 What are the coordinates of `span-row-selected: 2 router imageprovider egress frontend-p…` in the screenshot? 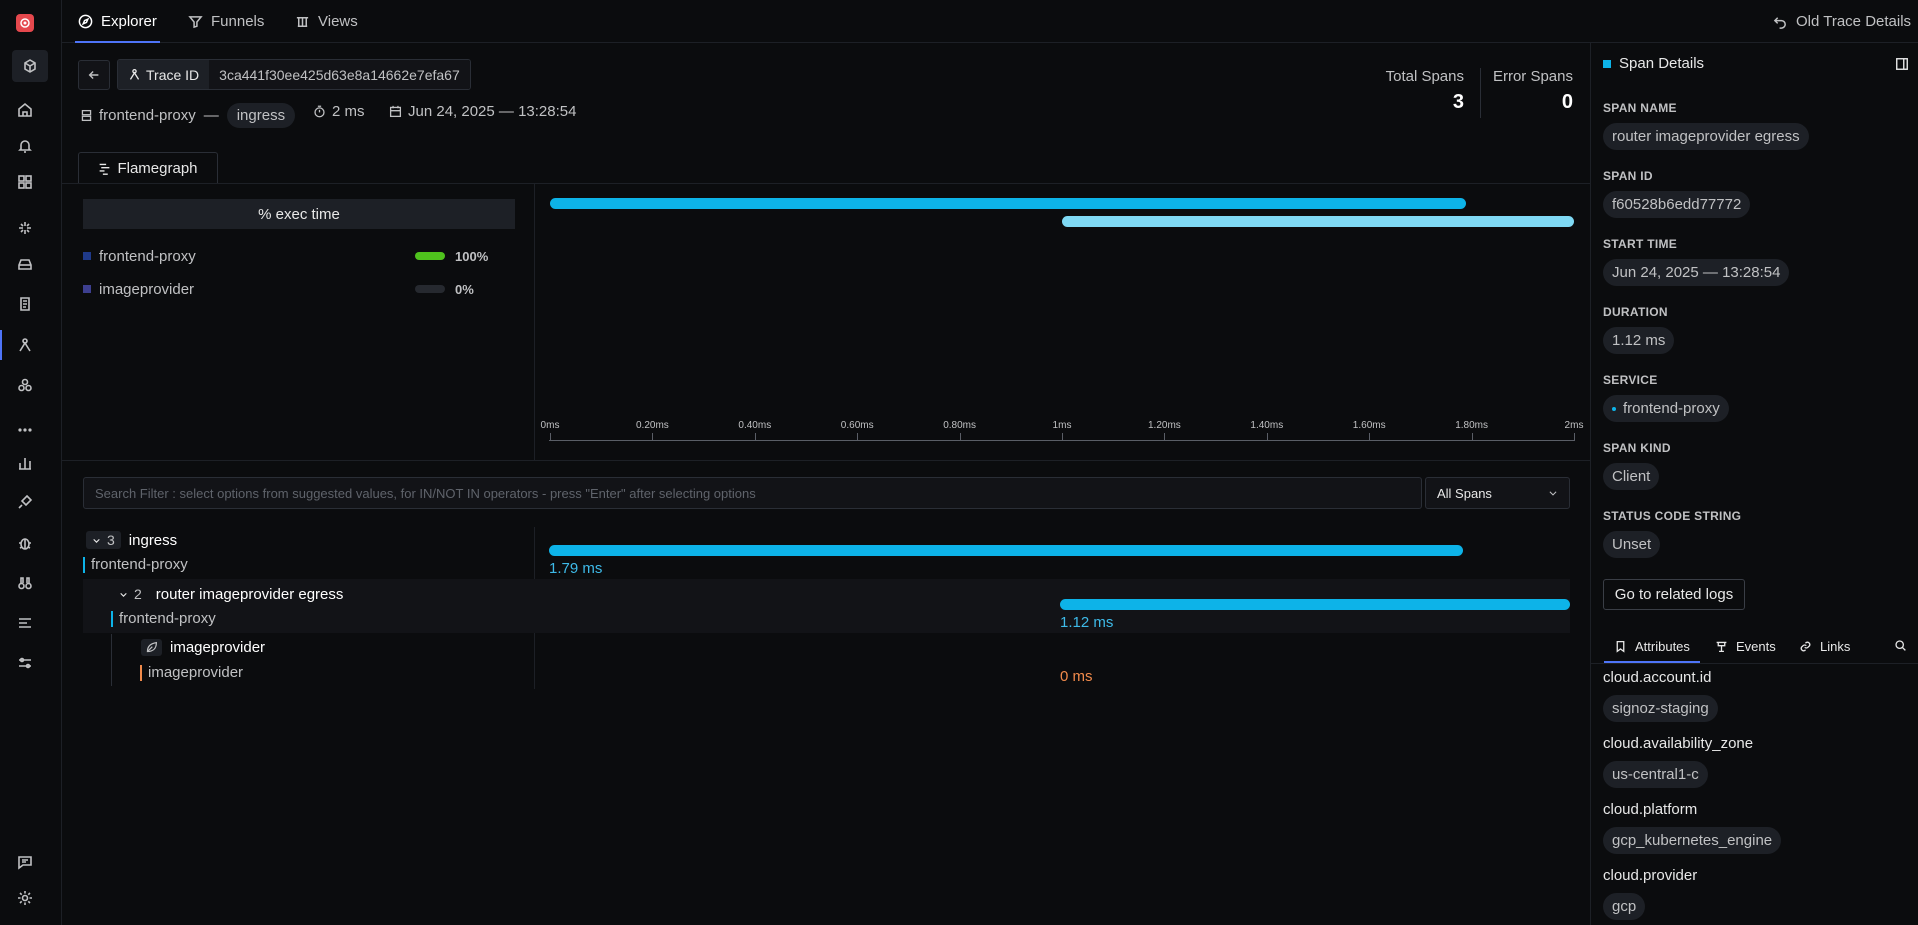 It's located at (826, 606).